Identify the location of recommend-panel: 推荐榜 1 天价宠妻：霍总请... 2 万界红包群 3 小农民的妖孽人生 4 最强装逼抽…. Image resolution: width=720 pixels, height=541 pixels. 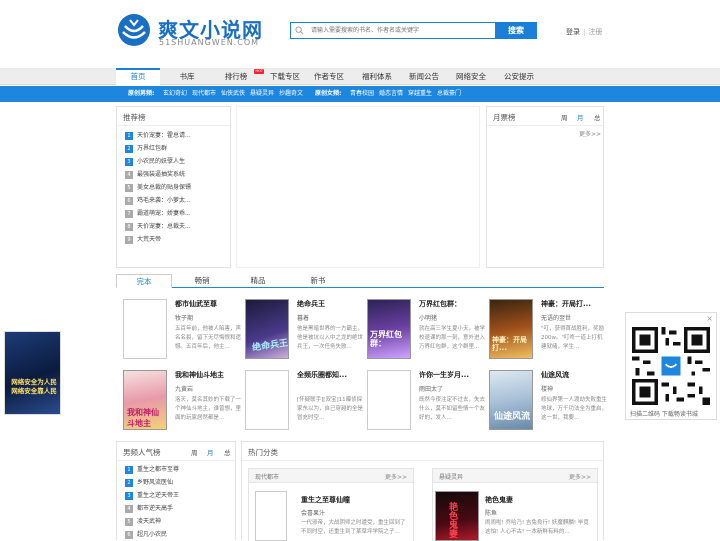
(173, 187).